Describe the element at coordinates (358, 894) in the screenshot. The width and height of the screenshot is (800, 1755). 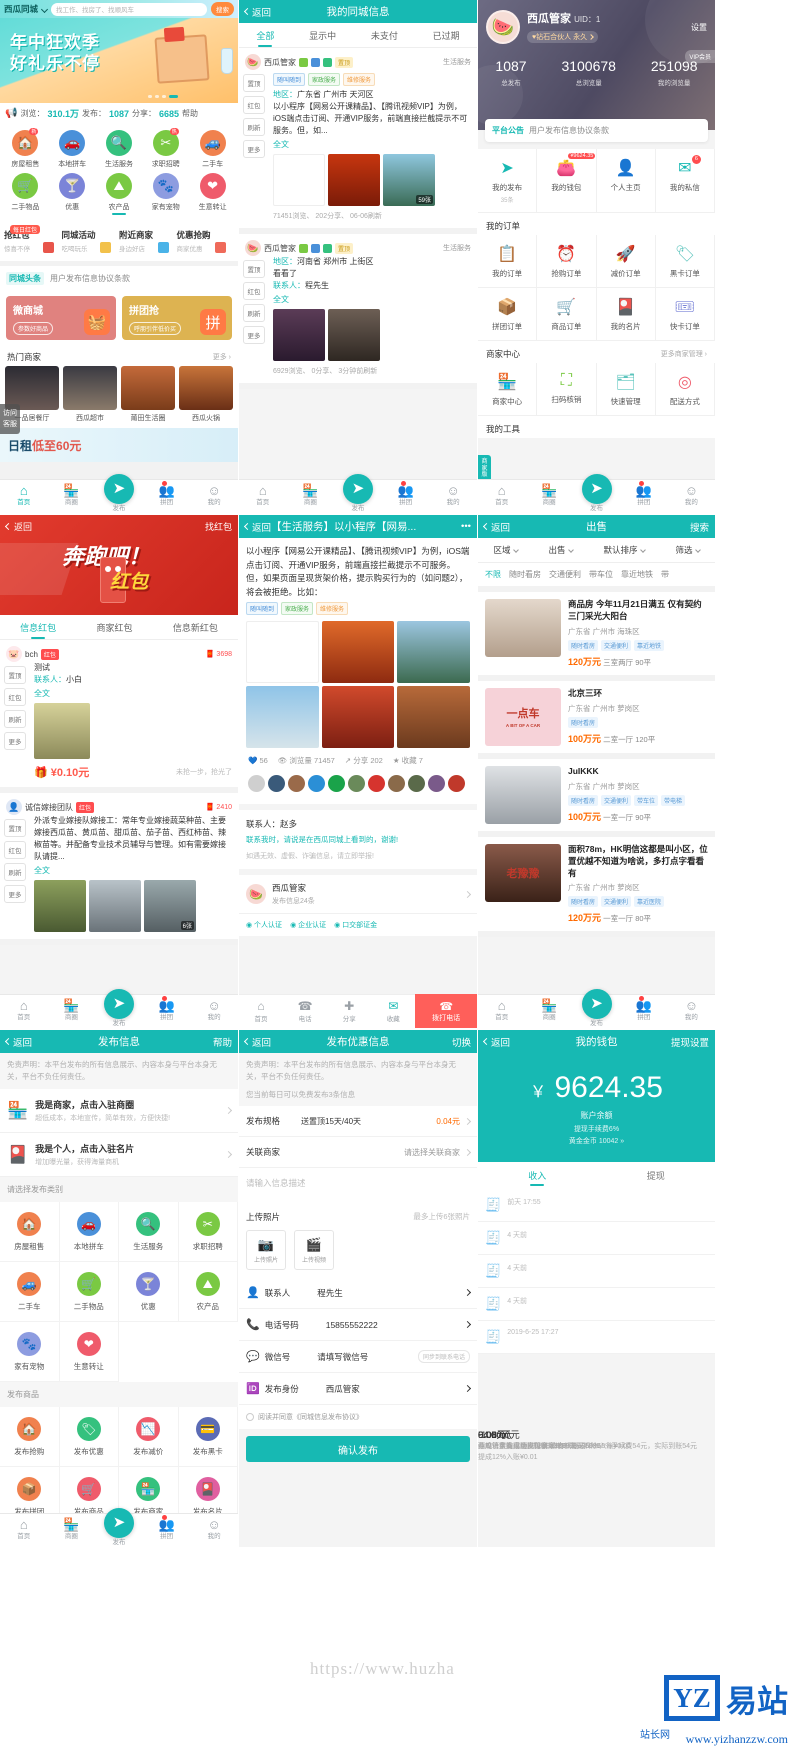
I see `merchant-row: 🍉 西瓜管家 发布信息24条` at that location.